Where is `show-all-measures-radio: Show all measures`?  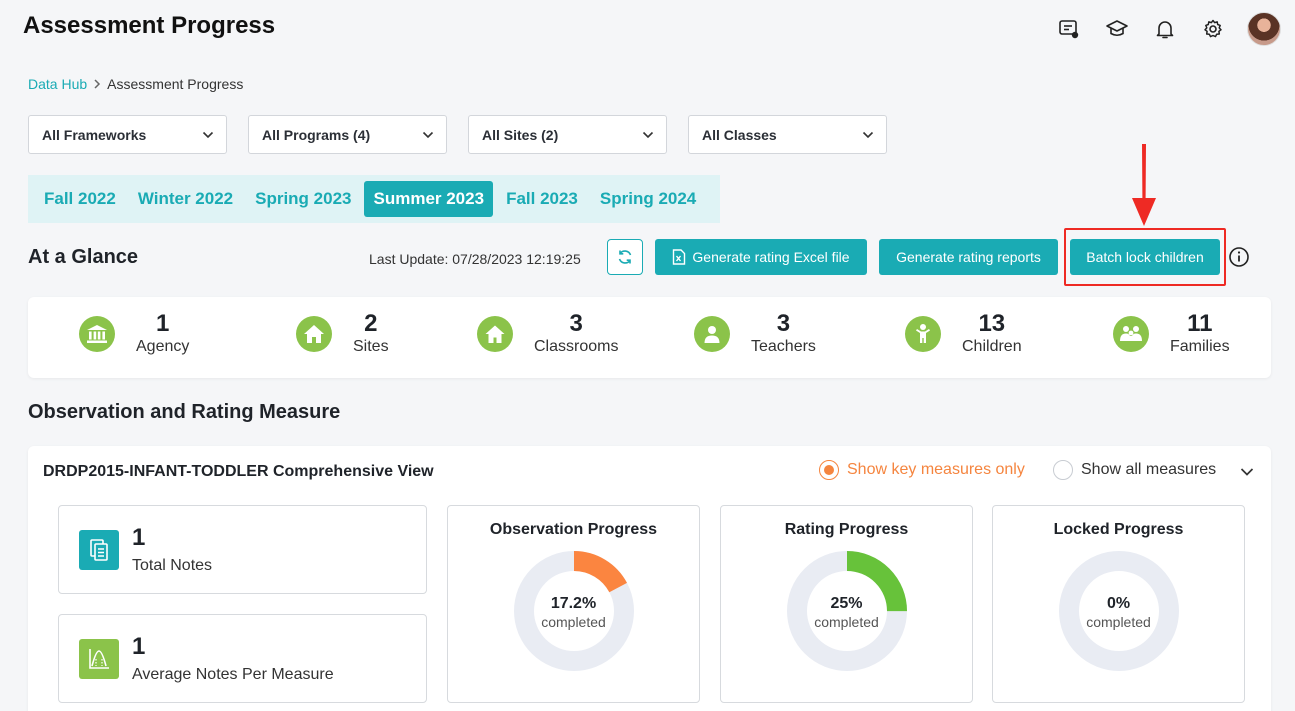 show-all-measures-radio: Show all measures is located at coordinates (1134, 470).